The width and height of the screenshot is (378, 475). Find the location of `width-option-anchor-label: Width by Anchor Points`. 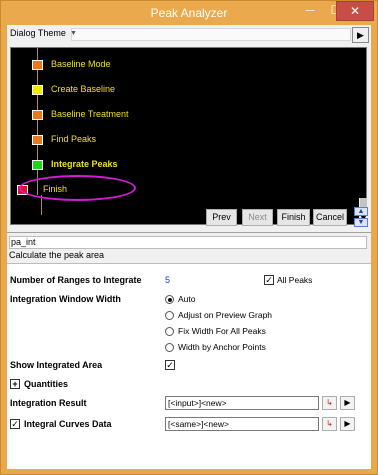

width-option-anchor-label: Width by Anchor Points is located at coordinates (222, 347).